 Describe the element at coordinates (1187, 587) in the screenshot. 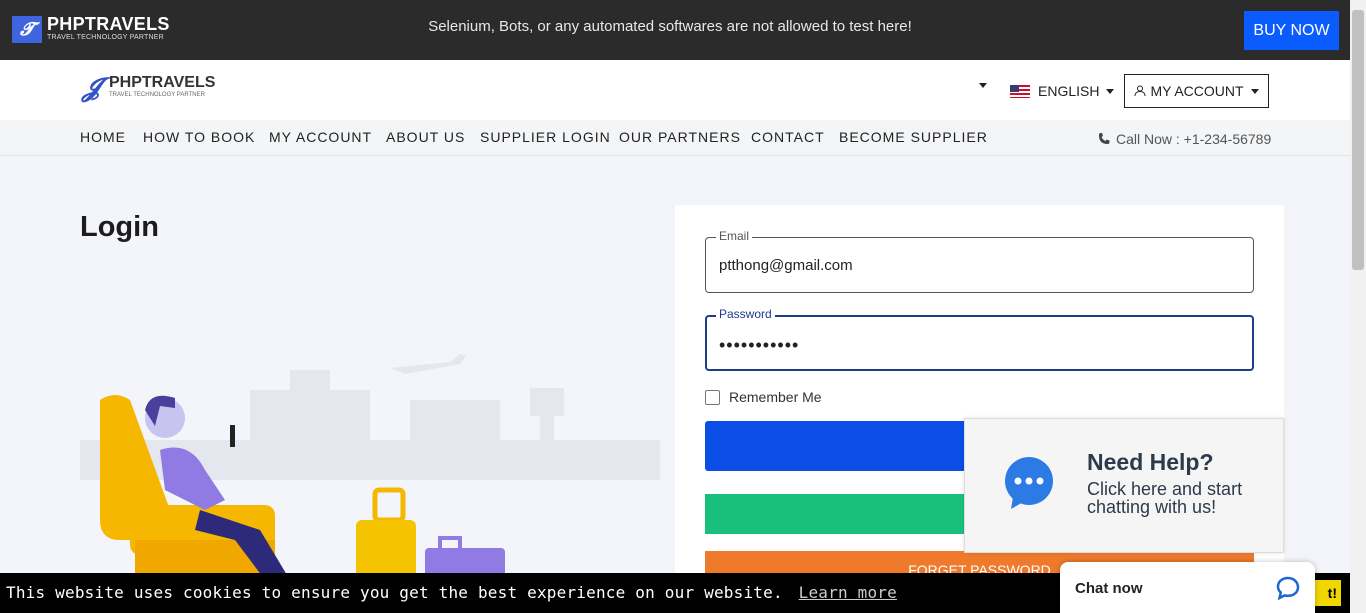

I see `chat-now-widget: Chat now` at that location.